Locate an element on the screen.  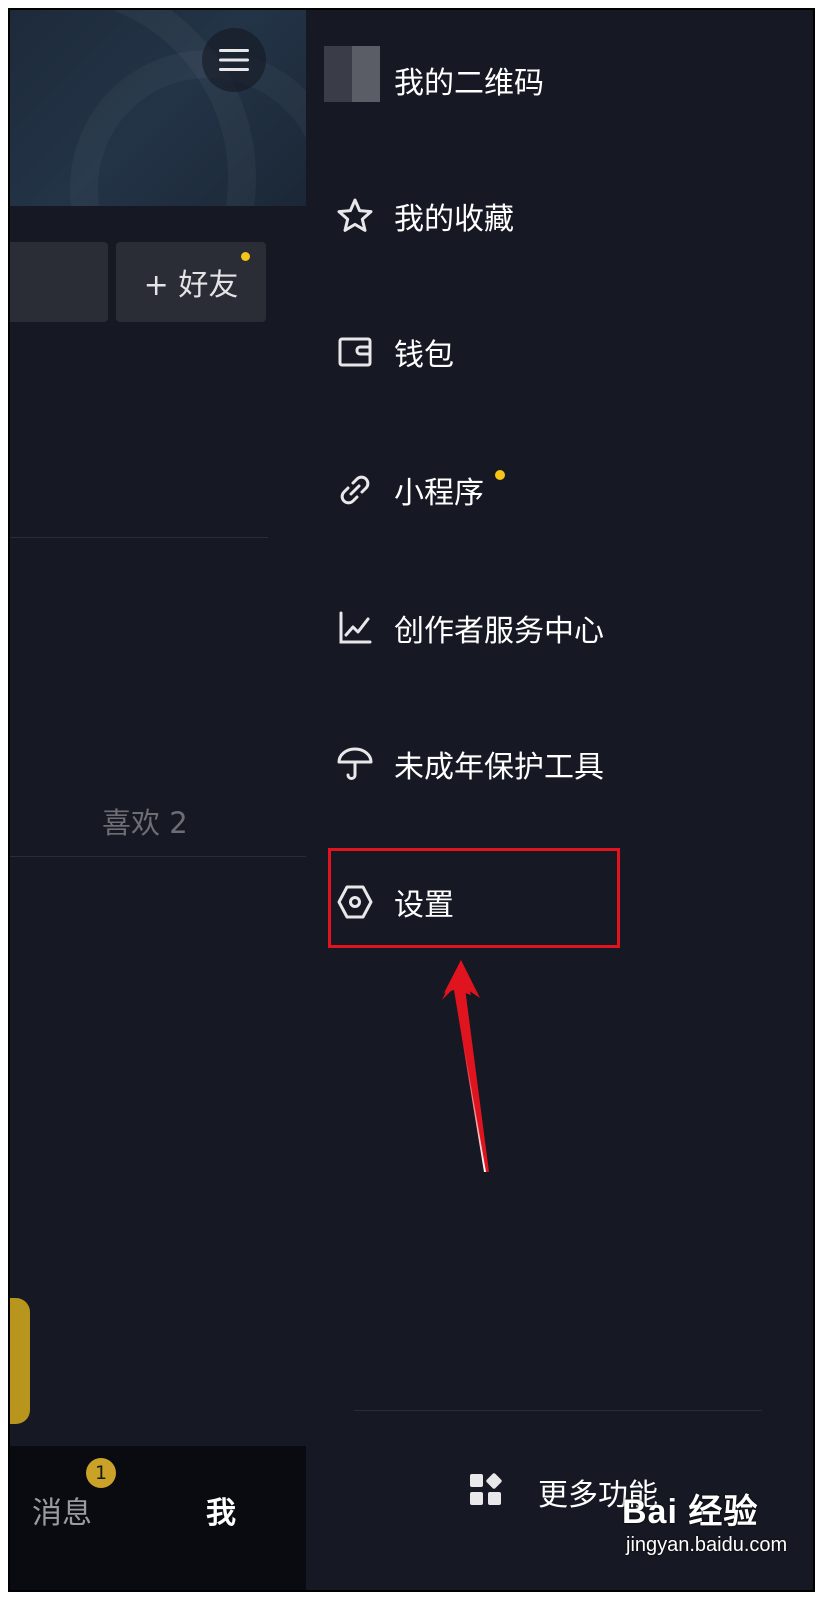
drawer-item-minor-protection: 未成年保护工具 is located at coordinates (559, 763).